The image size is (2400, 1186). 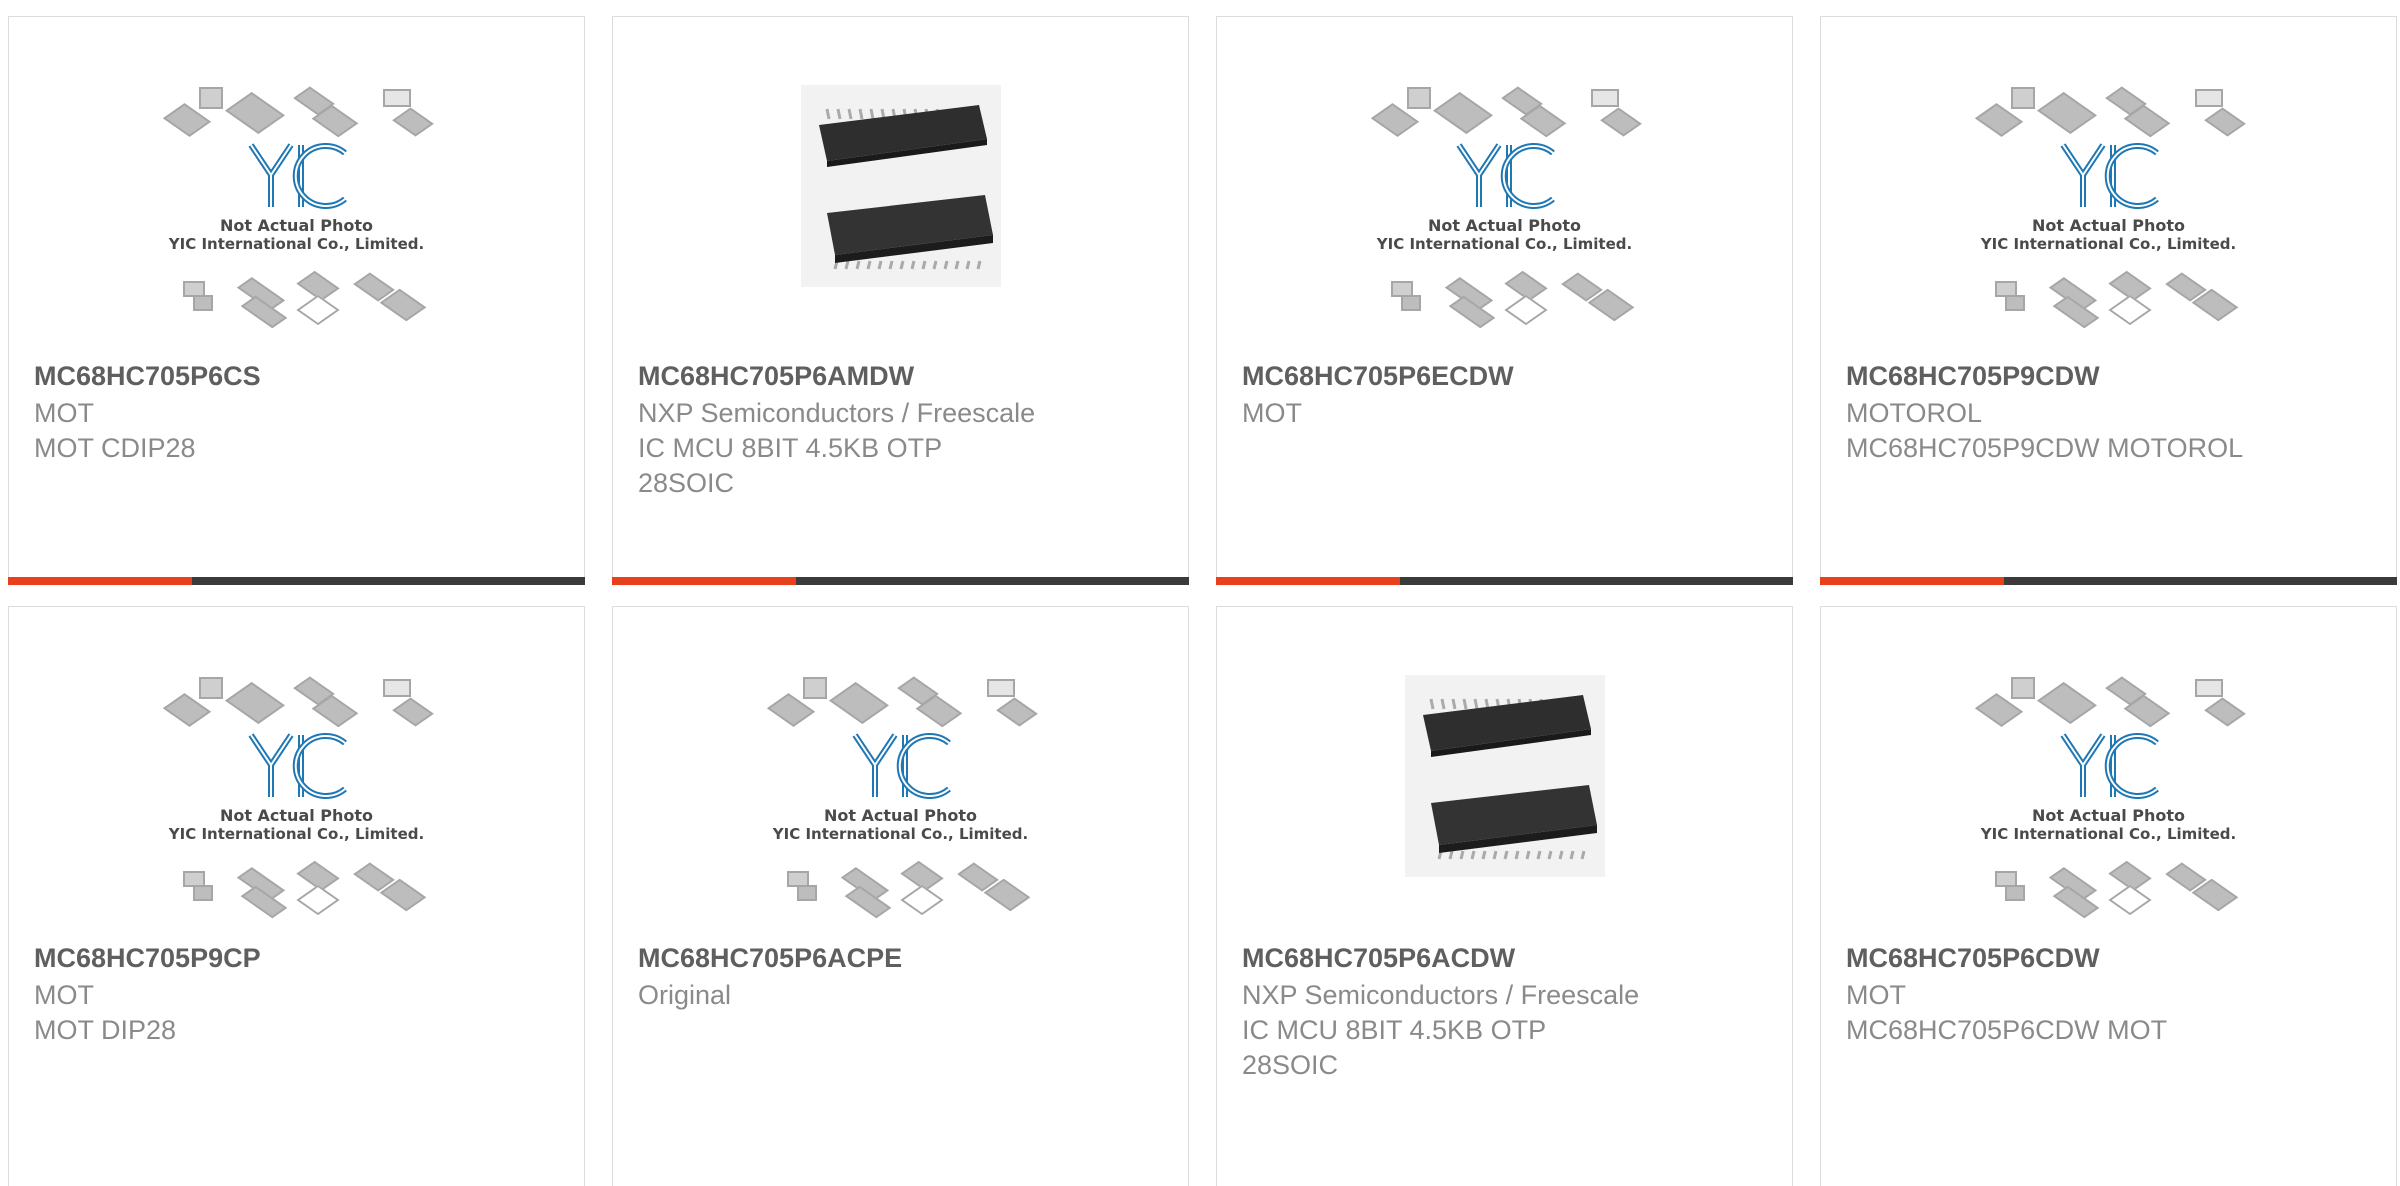 I want to click on part-number: MC68HC705P6AMDW, so click(x=903, y=376).